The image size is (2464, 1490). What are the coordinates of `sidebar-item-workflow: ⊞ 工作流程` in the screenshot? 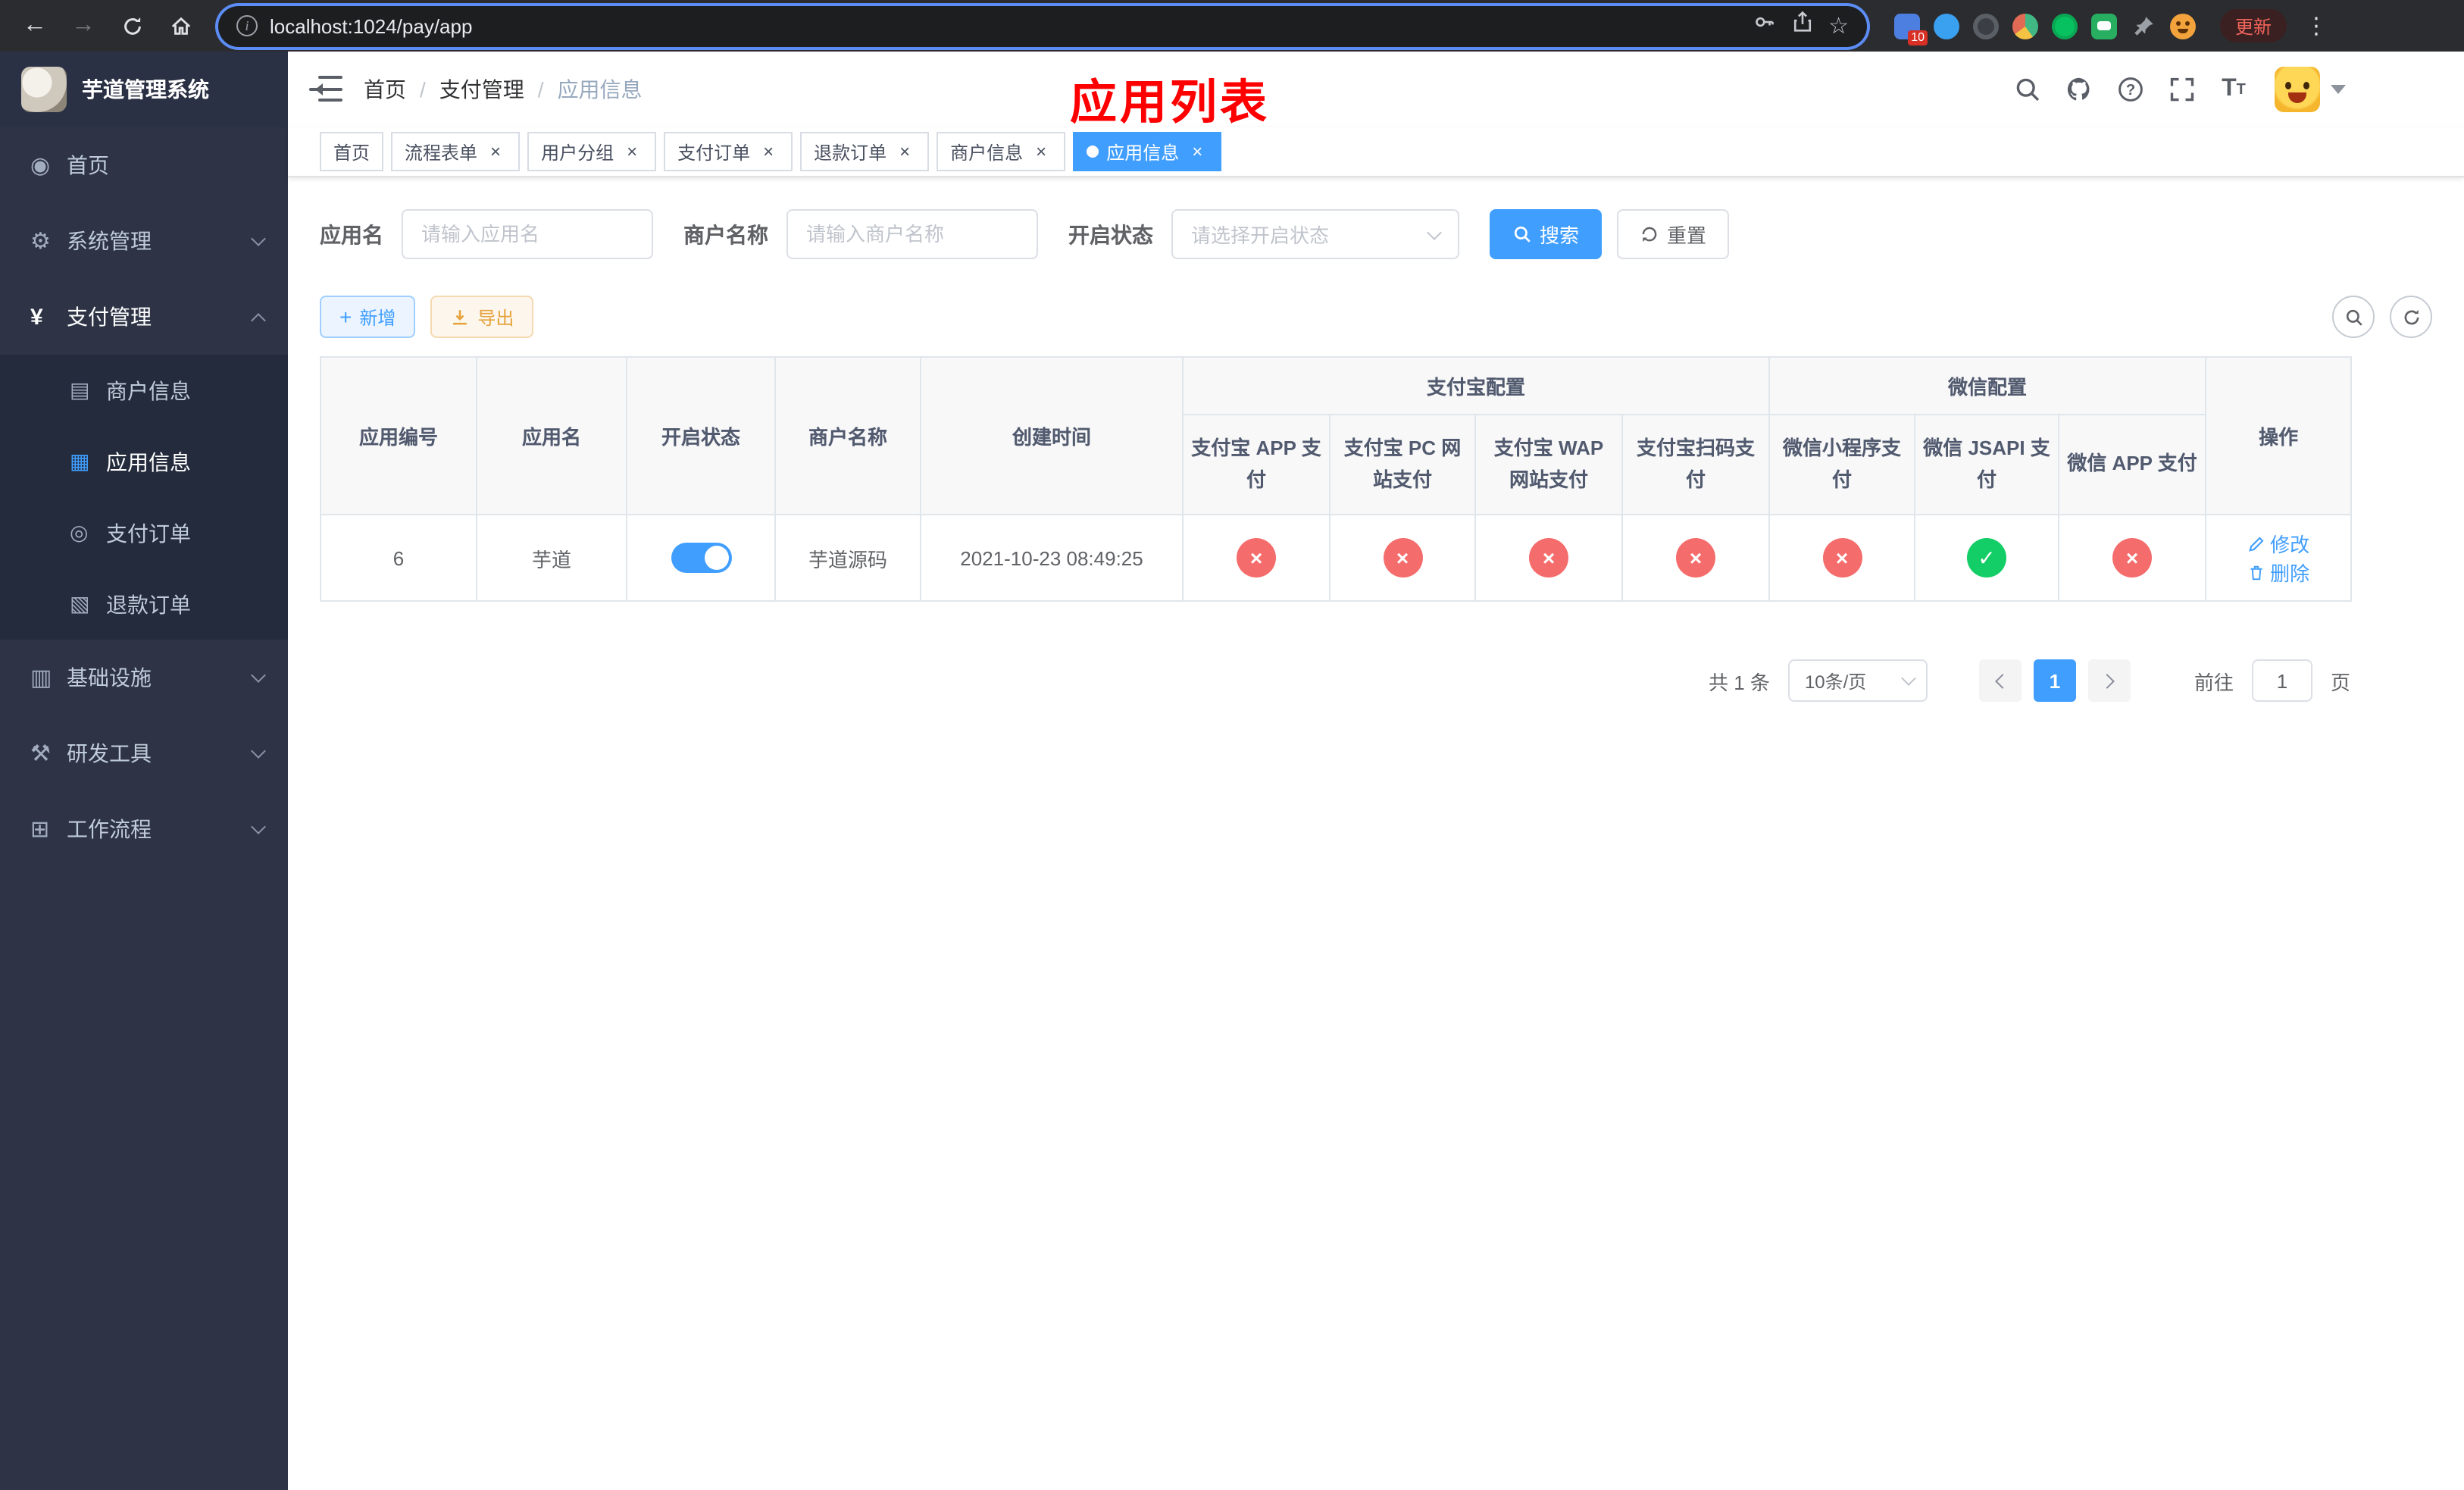 It's located at (144, 829).